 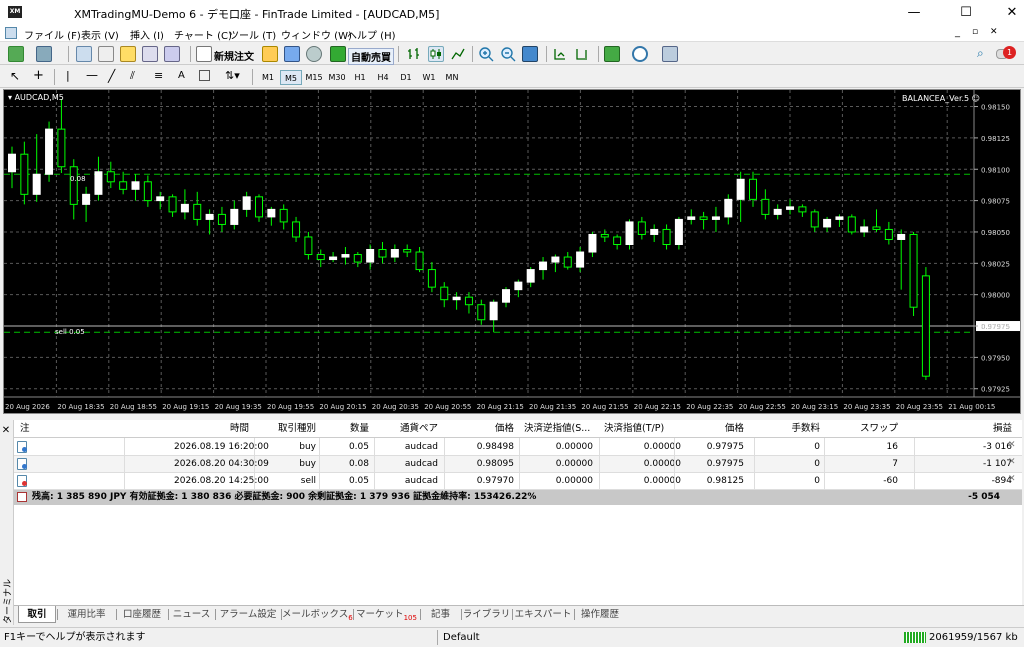 What do you see at coordinates (670, 54) in the screenshot?
I see `templates-icon` at bounding box center [670, 54].